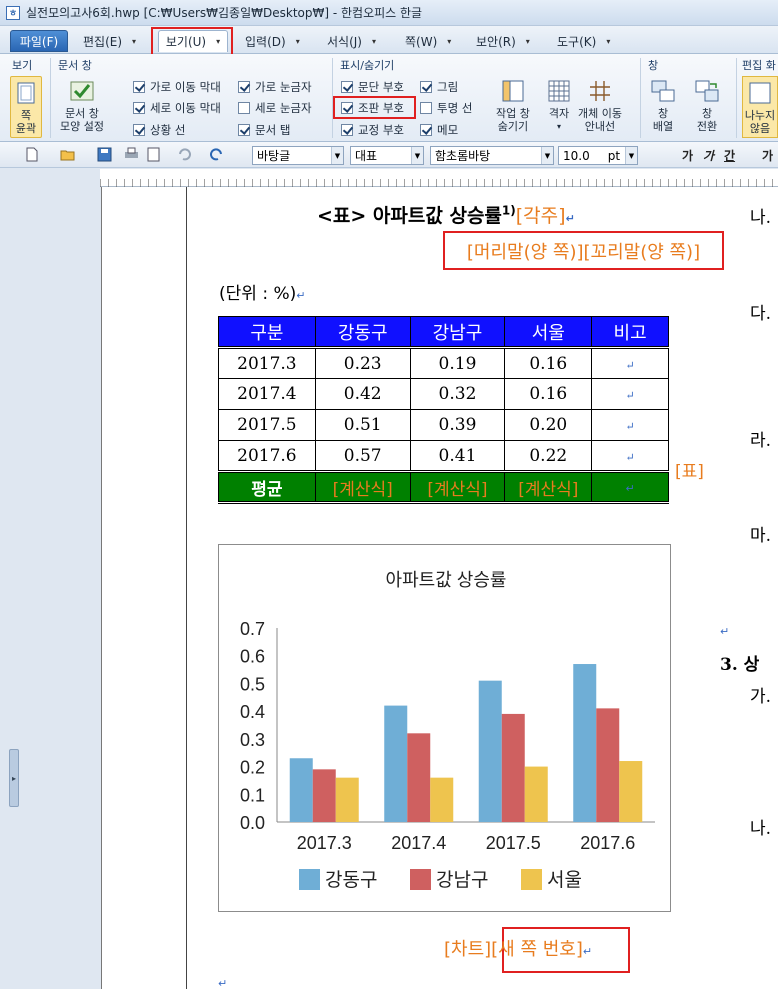 Image resolution: width=778 pixels, height=989 pixels. What do you see at coordinates (153, 154) in the screenshot?
I see `print-preview-icon` at bounding box center [153, 154].